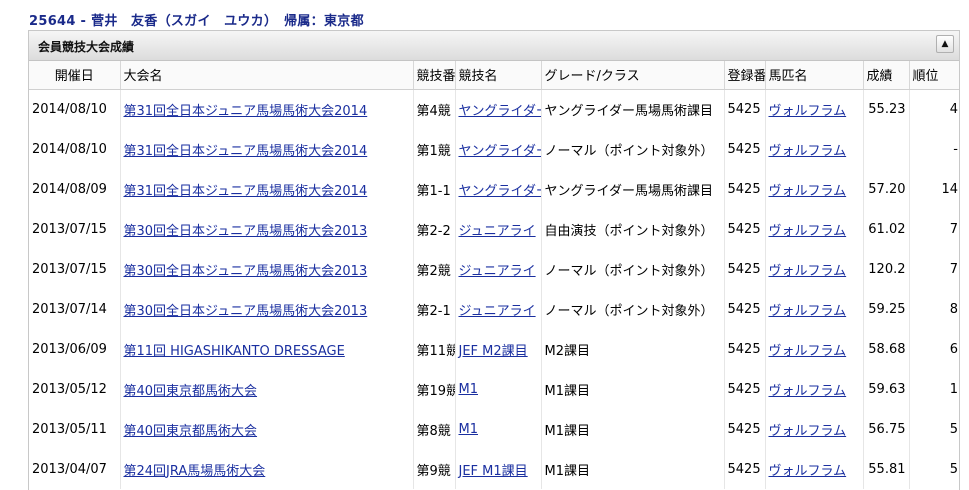  What do you see at coordinates (267, 469) in the screenshot?
I see `event-cell: 第24回JRA馬場馬術大会` at bounding box center [267, 469].